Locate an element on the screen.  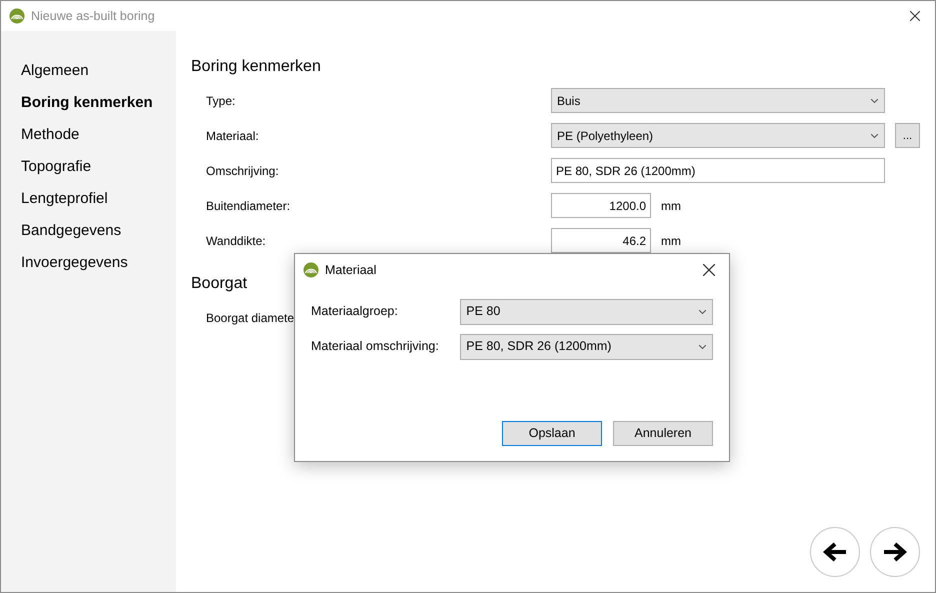
forward-button is located at coordinates (895, 552).